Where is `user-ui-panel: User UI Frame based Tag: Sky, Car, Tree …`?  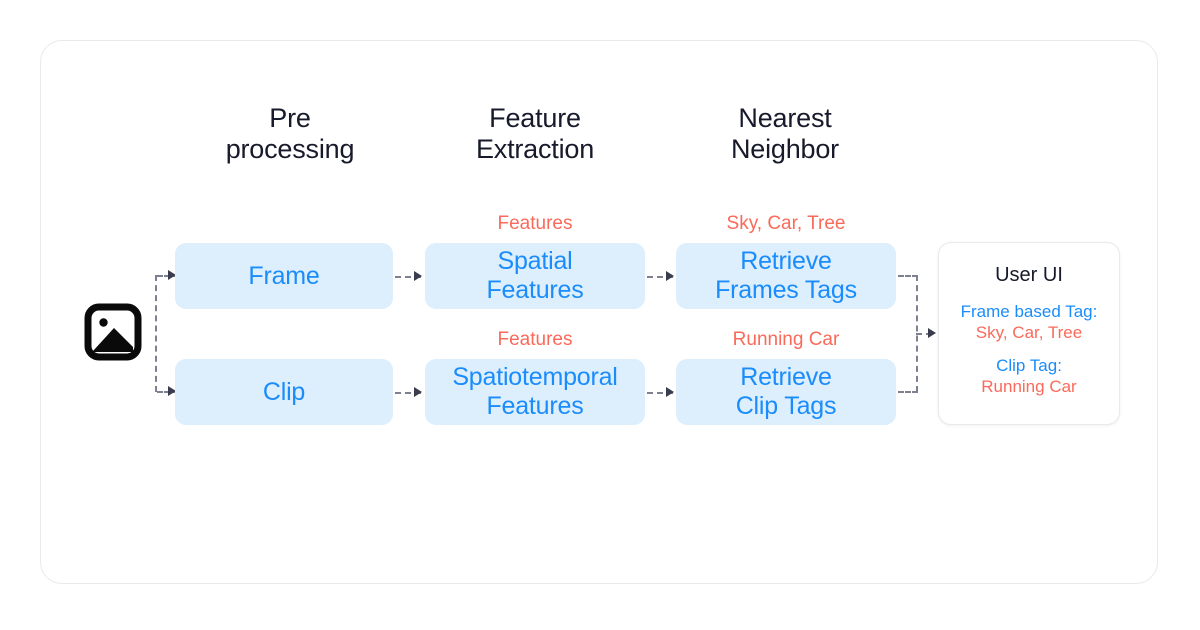 user-ui-panel: User UI Frame based Tag: Sky, Car, Tree … is located at coordinates (1029, 333).